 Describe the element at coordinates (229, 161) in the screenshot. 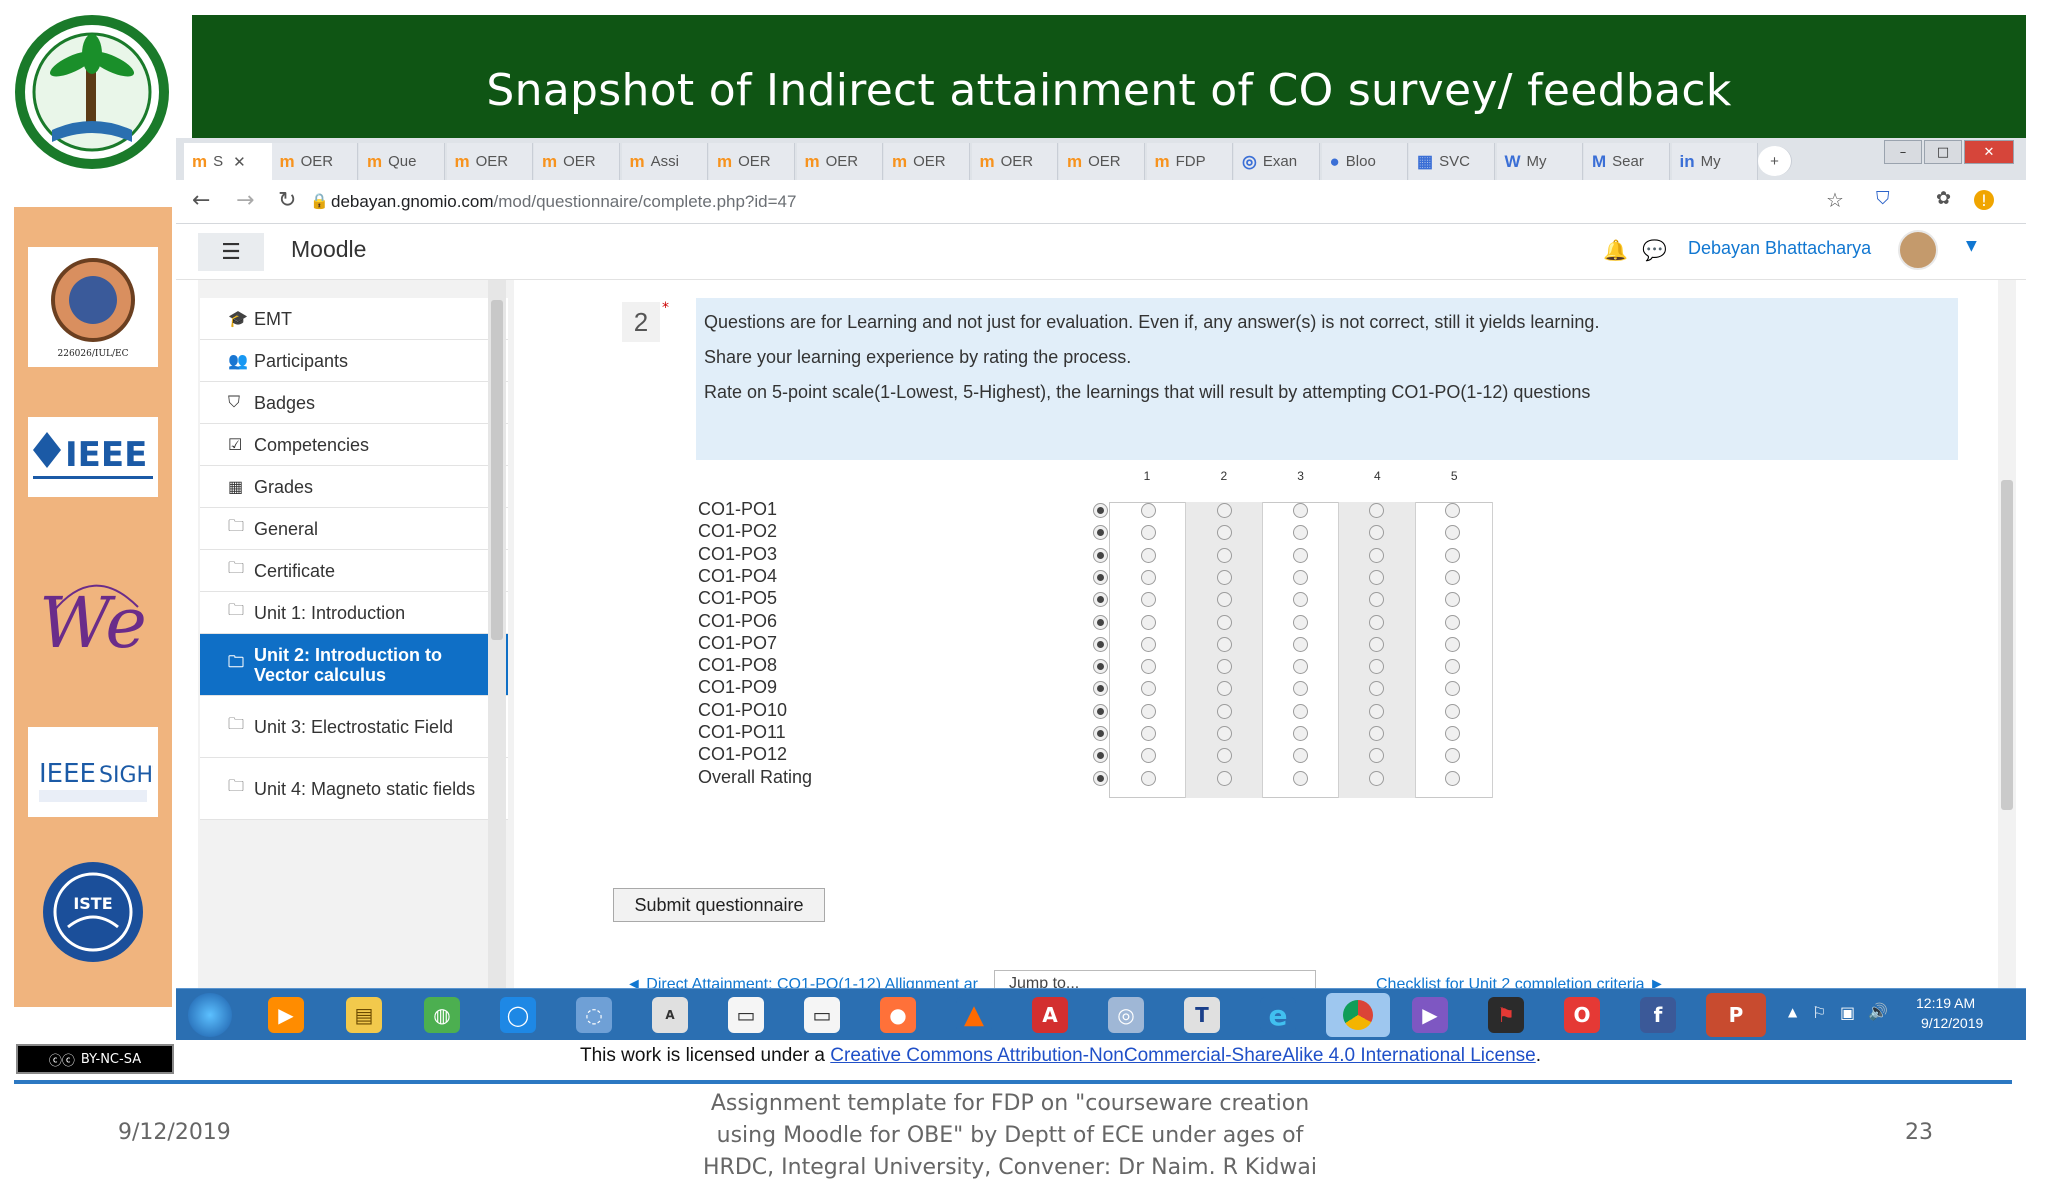

I see `browser-tab: mS ✕` at that location.